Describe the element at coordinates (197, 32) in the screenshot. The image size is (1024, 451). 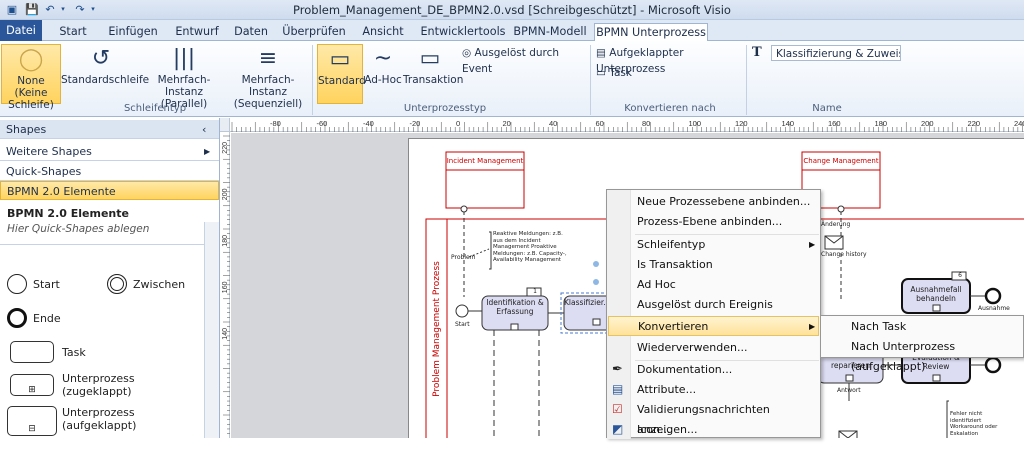
I see `tab-entwurf: Entwurf` at that location.